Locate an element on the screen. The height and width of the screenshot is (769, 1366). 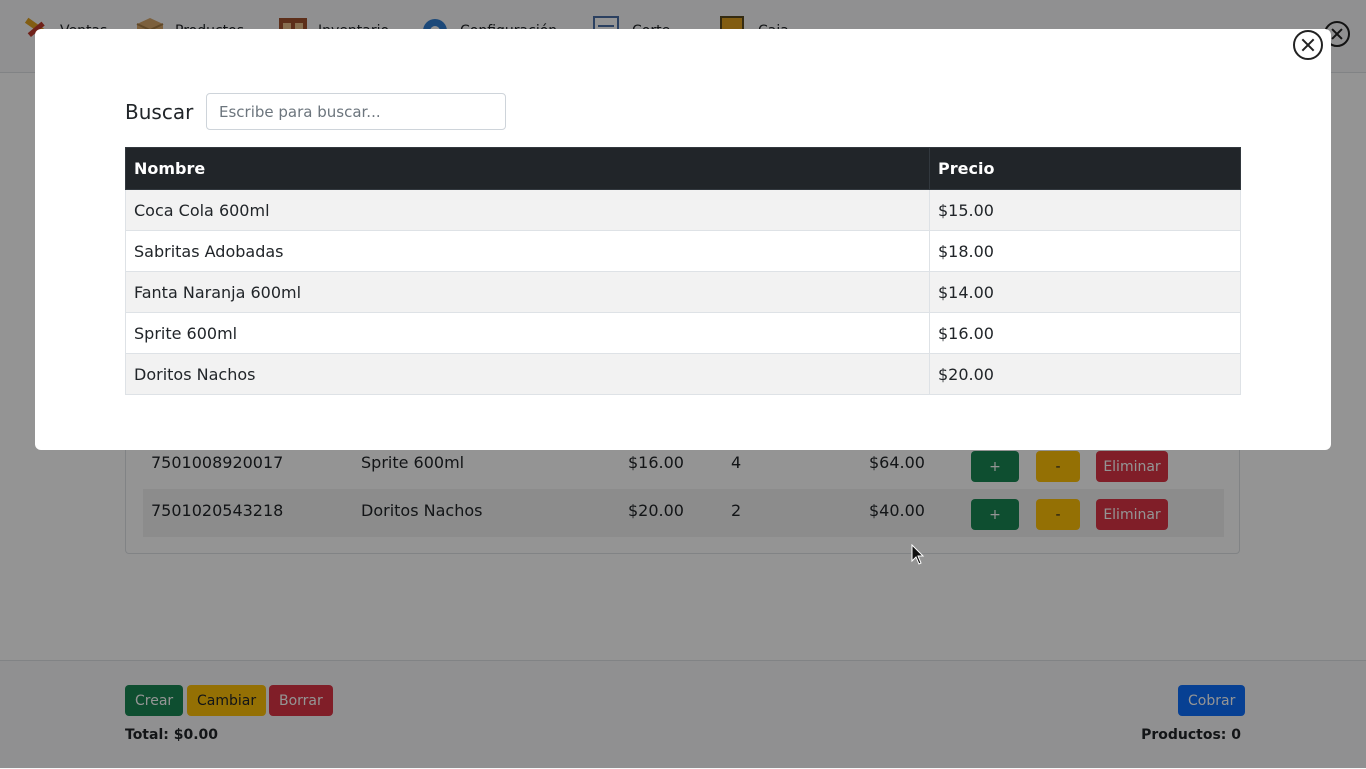
search-input is located at coordinates (356, 111).